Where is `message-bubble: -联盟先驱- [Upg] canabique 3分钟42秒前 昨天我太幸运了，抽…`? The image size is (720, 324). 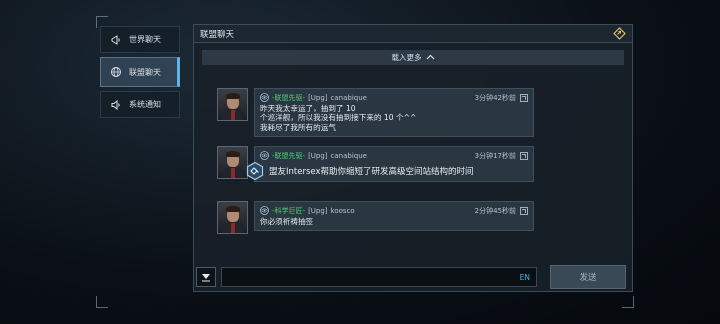
message-bubble: -联盟先驱- [Upg] canabique 3分钟42秒前 昨天我太幸运了，抽… is located at coordinates (394, 113).